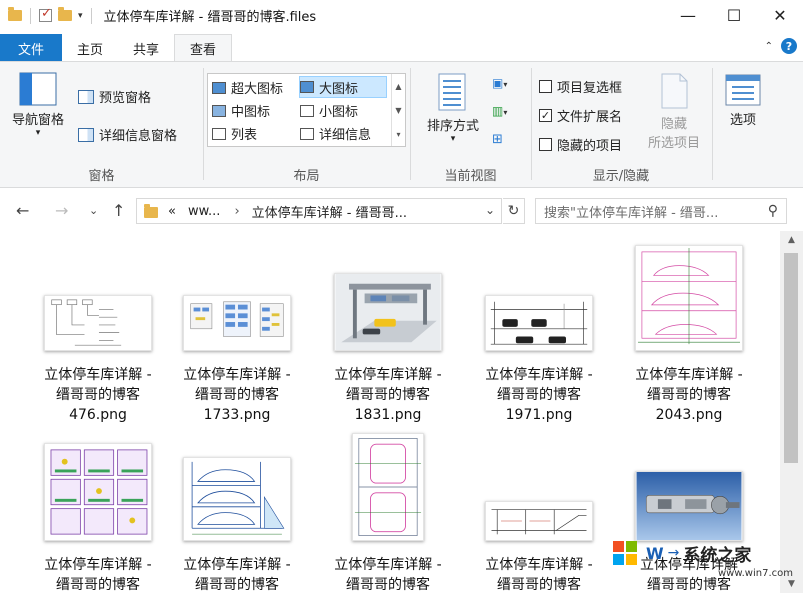  I want to click on windows-logo-icon, so click(625, 553).